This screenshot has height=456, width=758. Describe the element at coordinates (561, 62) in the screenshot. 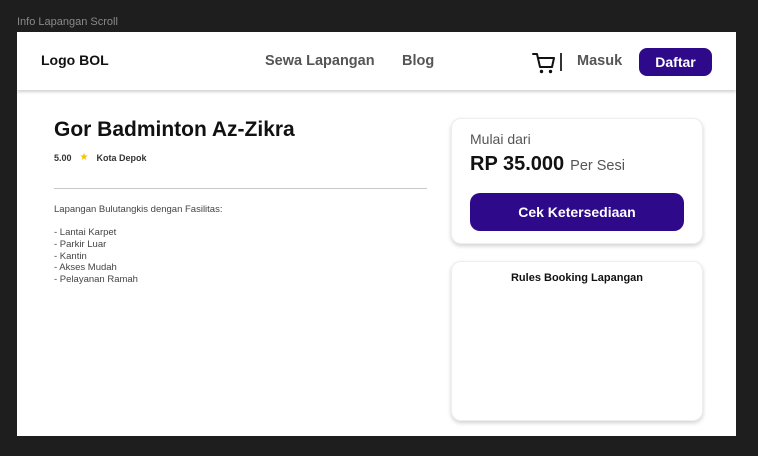

I see `nav-divider` at that location.